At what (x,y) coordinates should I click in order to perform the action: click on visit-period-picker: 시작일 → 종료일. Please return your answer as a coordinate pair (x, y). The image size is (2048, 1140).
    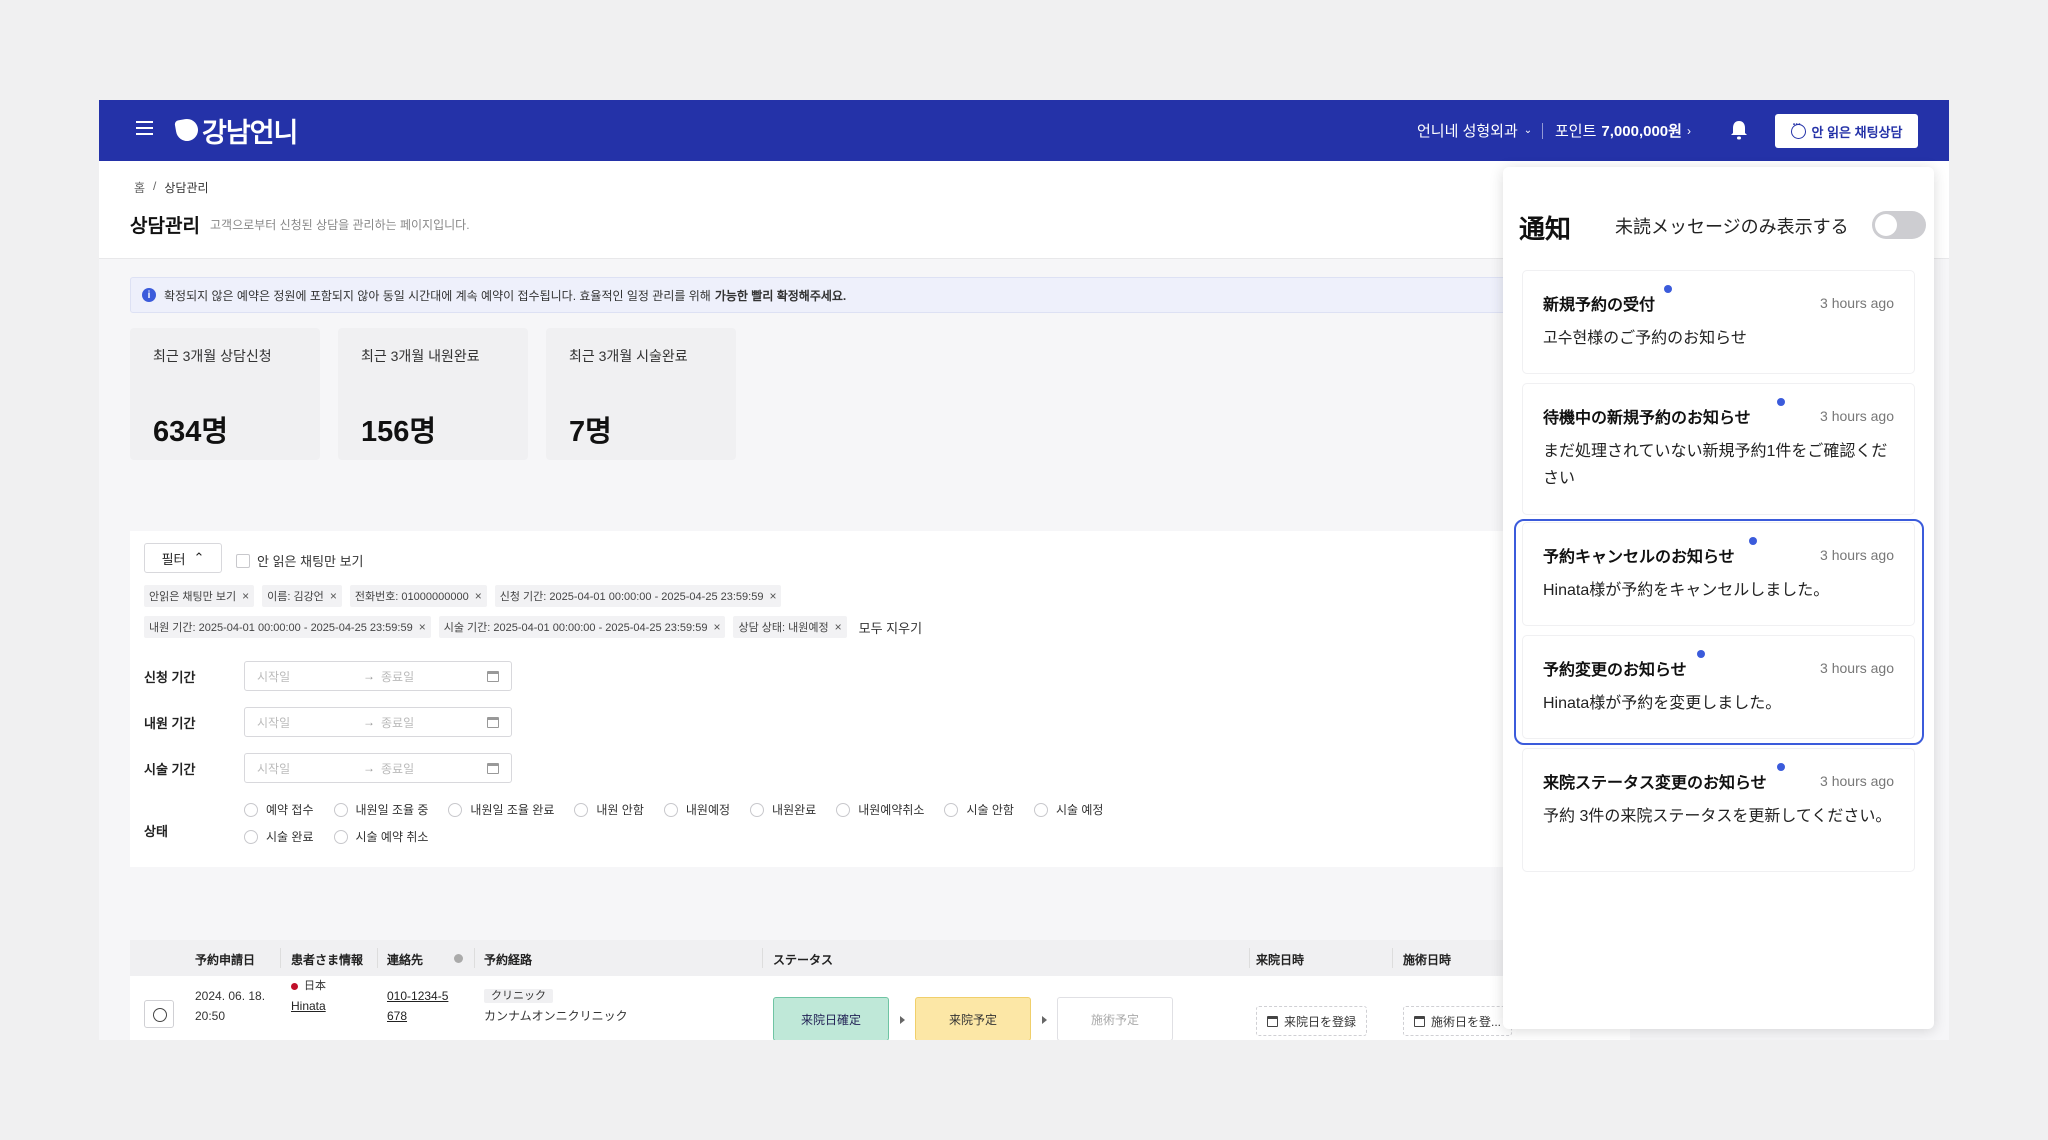
    Looking at the image, I should click on (378, 722).